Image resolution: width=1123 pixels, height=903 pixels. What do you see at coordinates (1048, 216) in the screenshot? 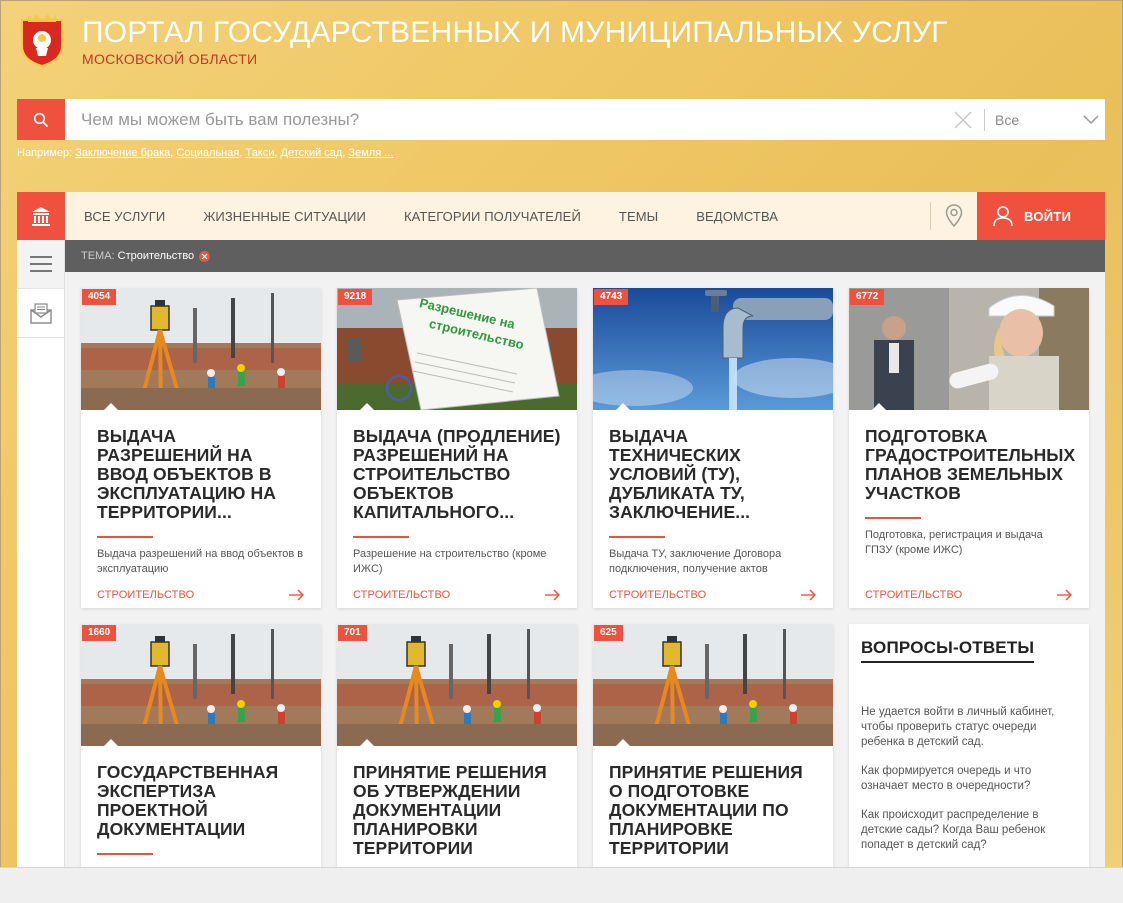
I see `login-label: ВОЙТИ` at bounding box center [1048, 216].